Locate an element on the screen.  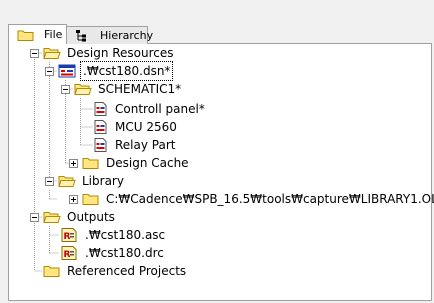
tree-item-output-file: R .₩cst180.asc is located at coordinates (114, 235).